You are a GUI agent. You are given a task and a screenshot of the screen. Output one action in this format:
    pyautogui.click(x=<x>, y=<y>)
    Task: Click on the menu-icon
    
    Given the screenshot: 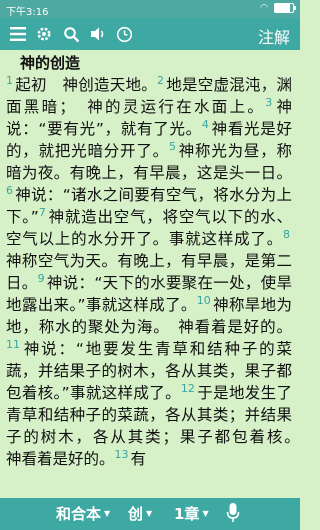 What is the action you would take?
    pyautogui.click(x=18, y=34)
    